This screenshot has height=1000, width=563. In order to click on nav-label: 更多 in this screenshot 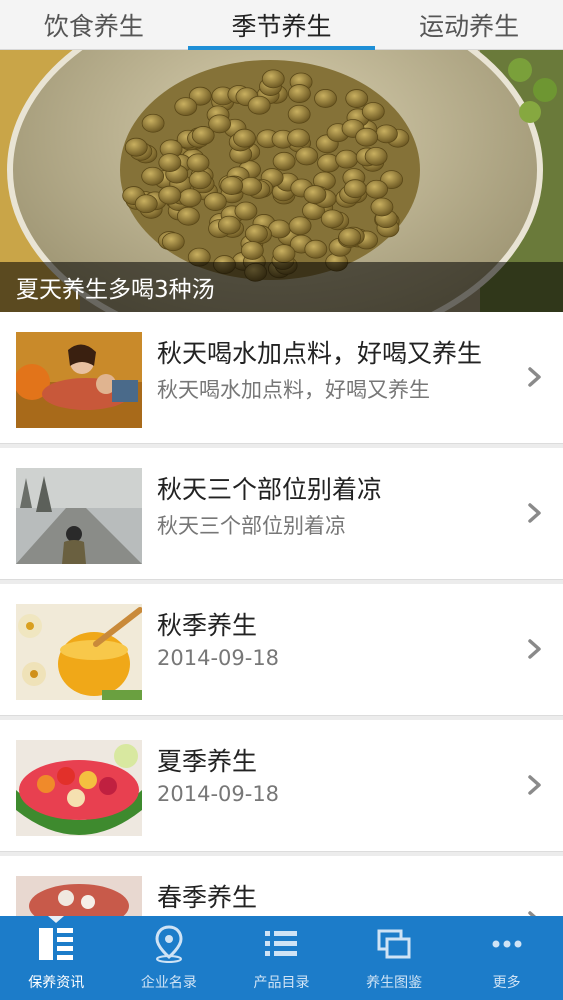, I will do `click(506, 983)`.